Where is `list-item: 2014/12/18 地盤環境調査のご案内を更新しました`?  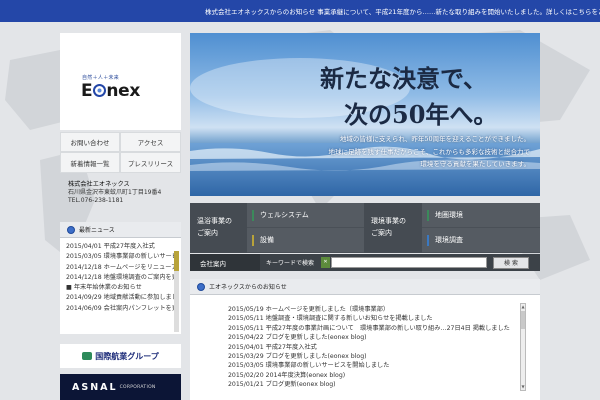
list-item: 2014/12/18 地盤環境調査のご案内を更新しました is located at coordinates (121, 278).